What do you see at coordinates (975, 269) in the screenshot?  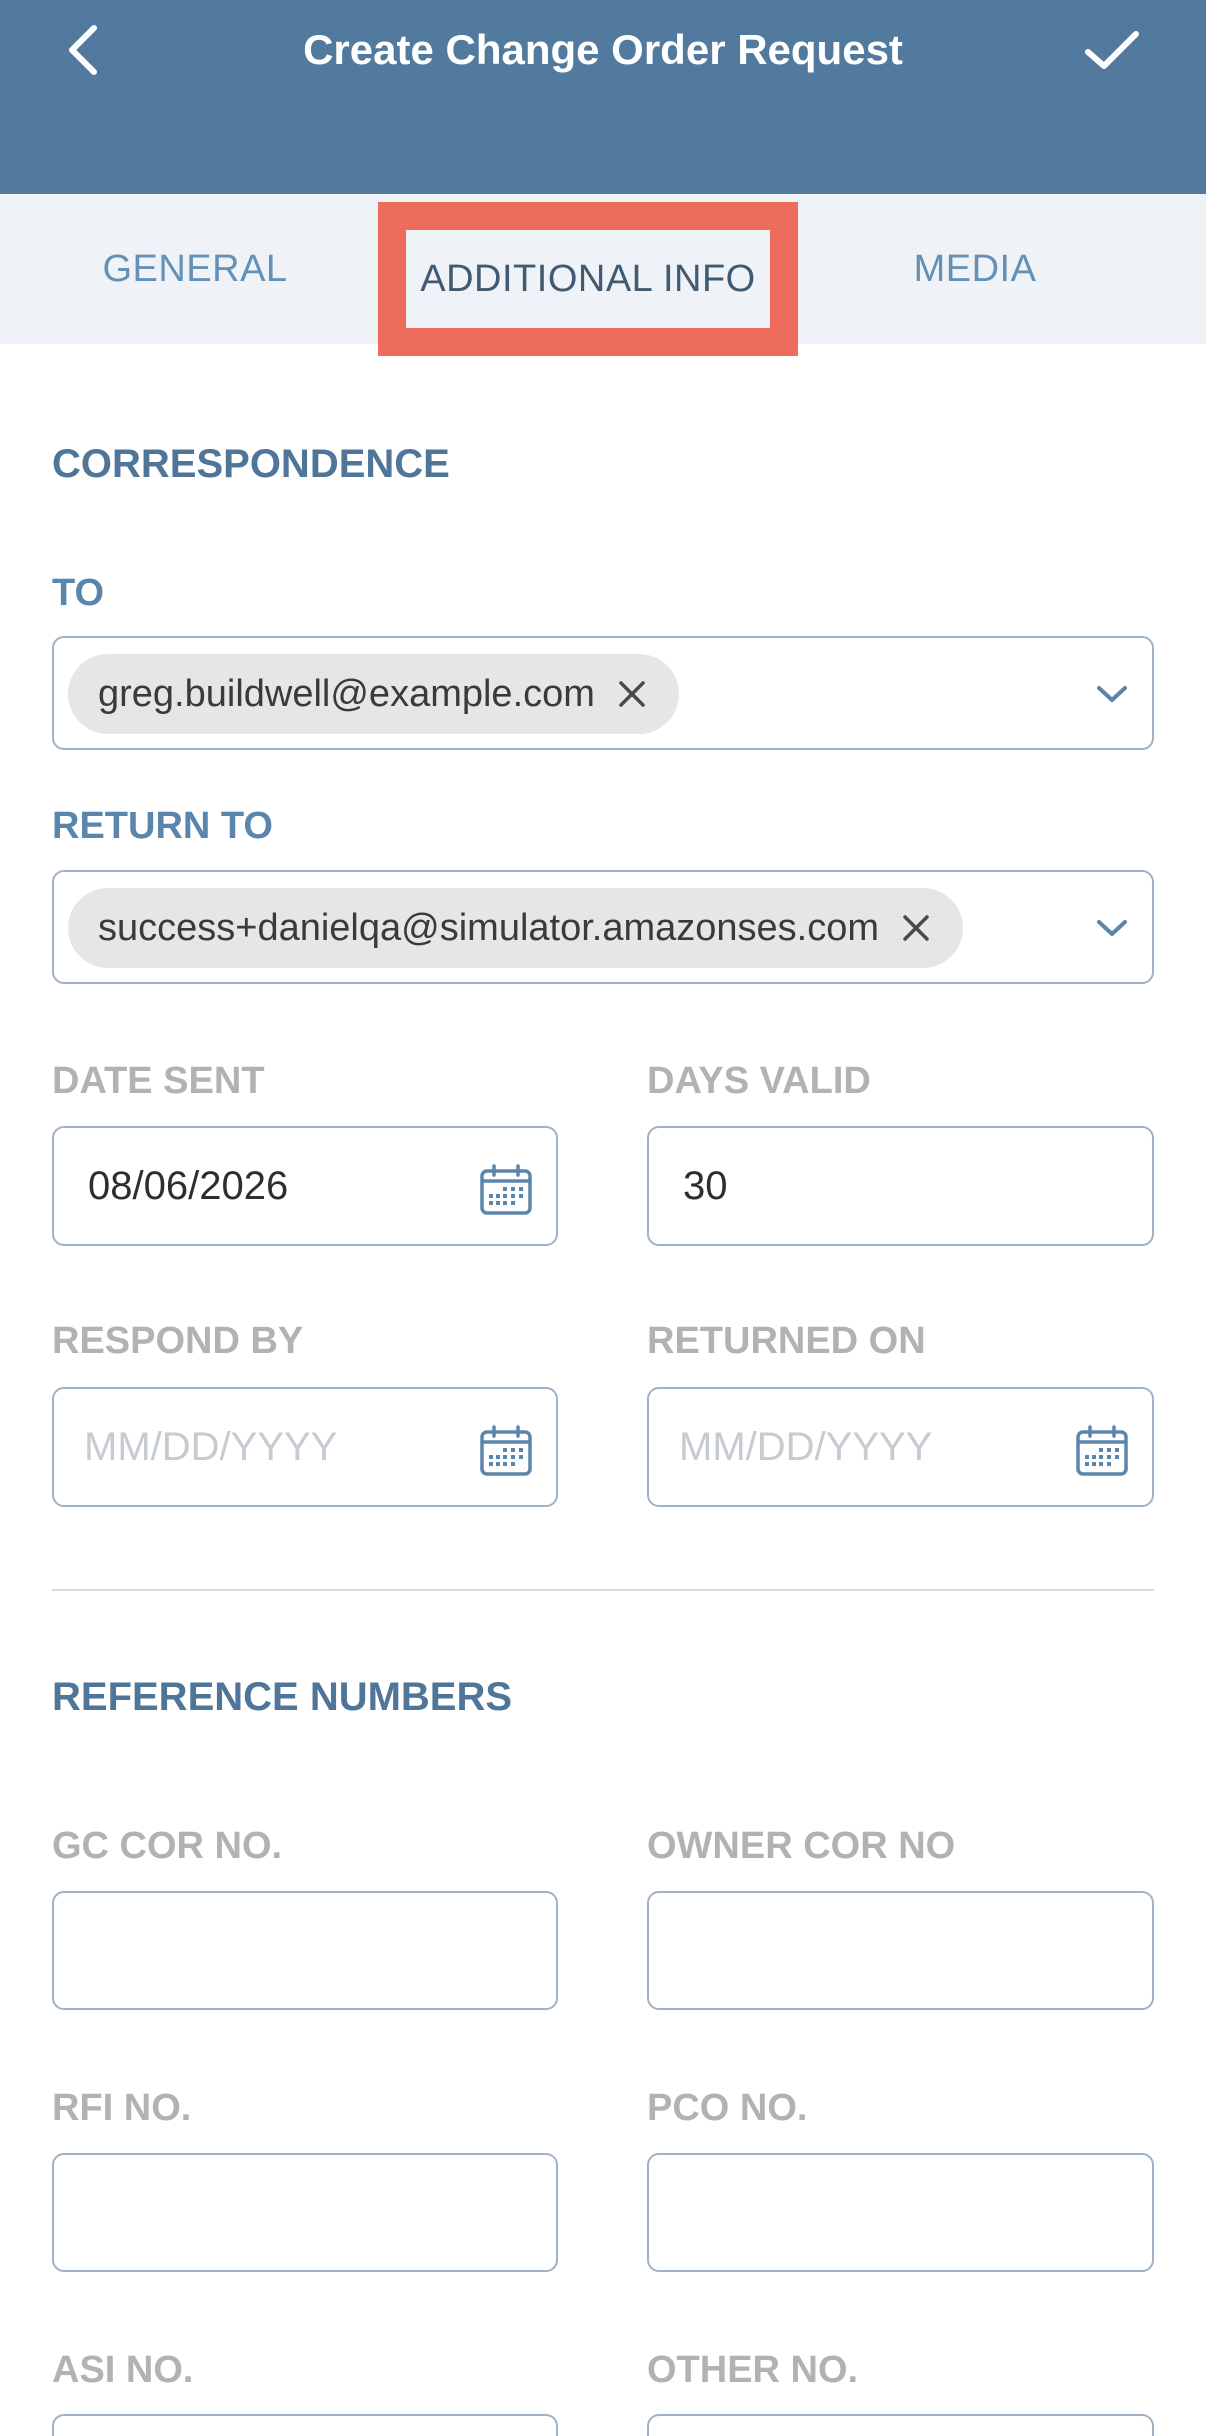 I see `tab-media: MEDIA` at bounding box center [975, 269].